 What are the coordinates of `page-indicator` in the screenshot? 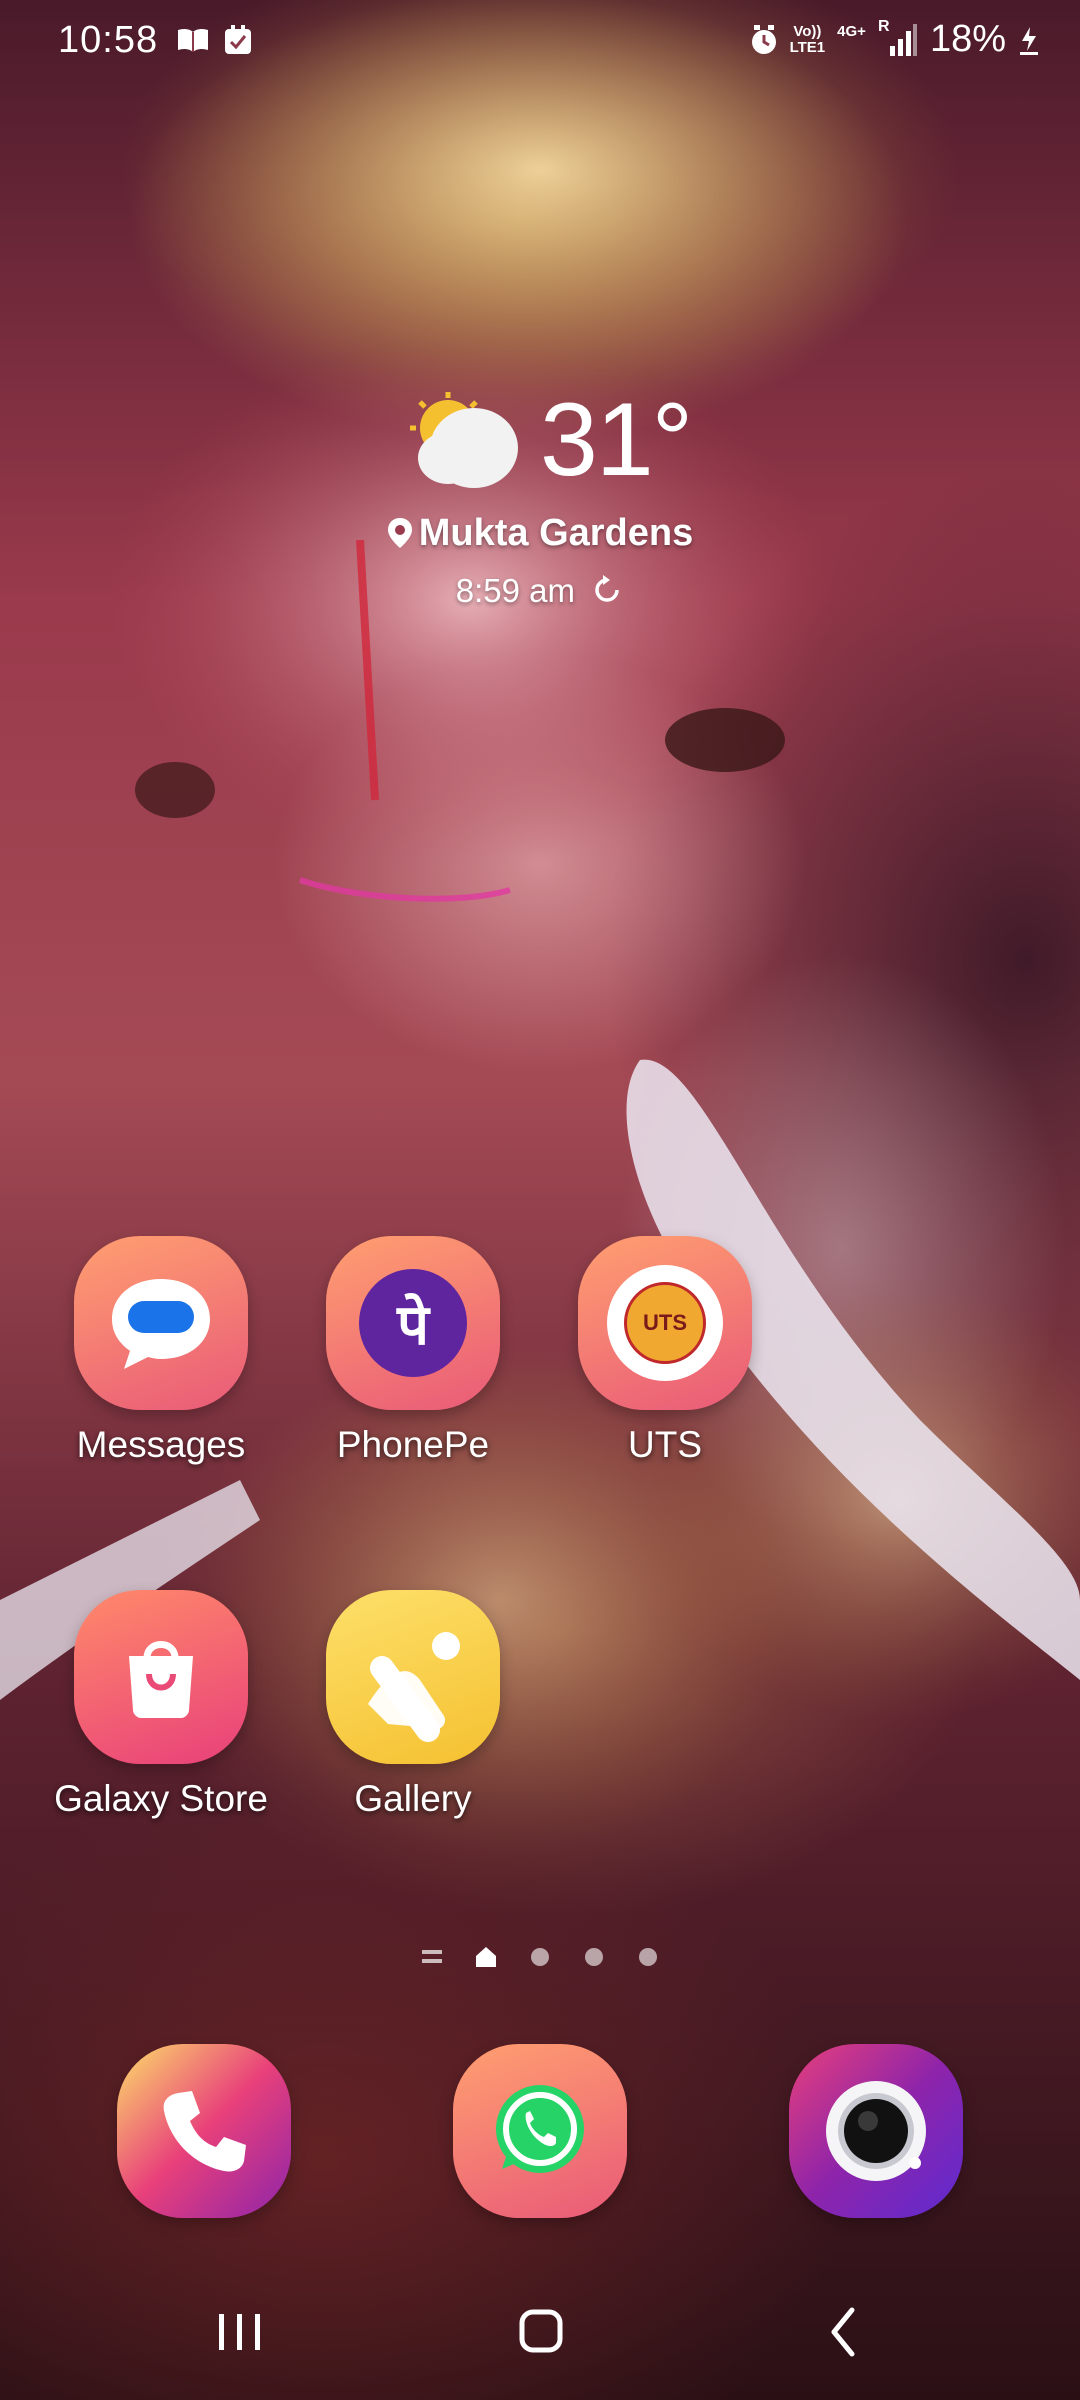 It's located at (540, 1957).